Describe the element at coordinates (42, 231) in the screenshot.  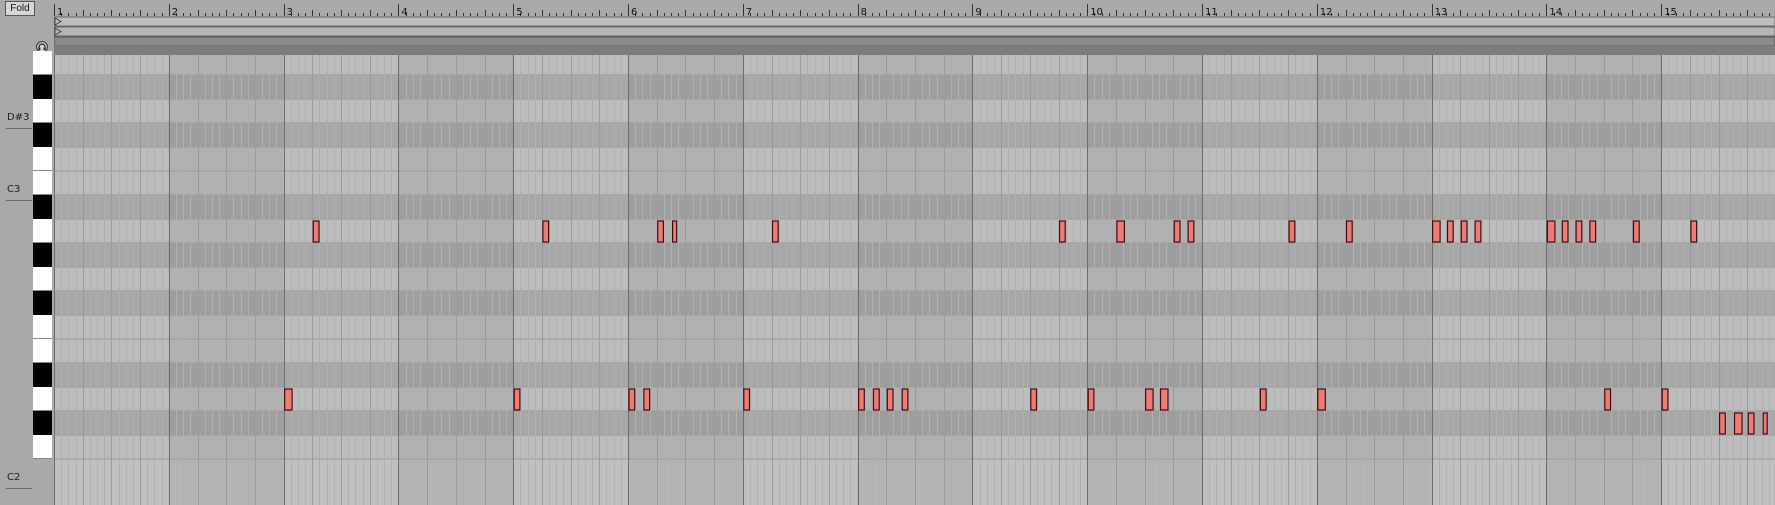
I see `piano-key-a2` at that location.